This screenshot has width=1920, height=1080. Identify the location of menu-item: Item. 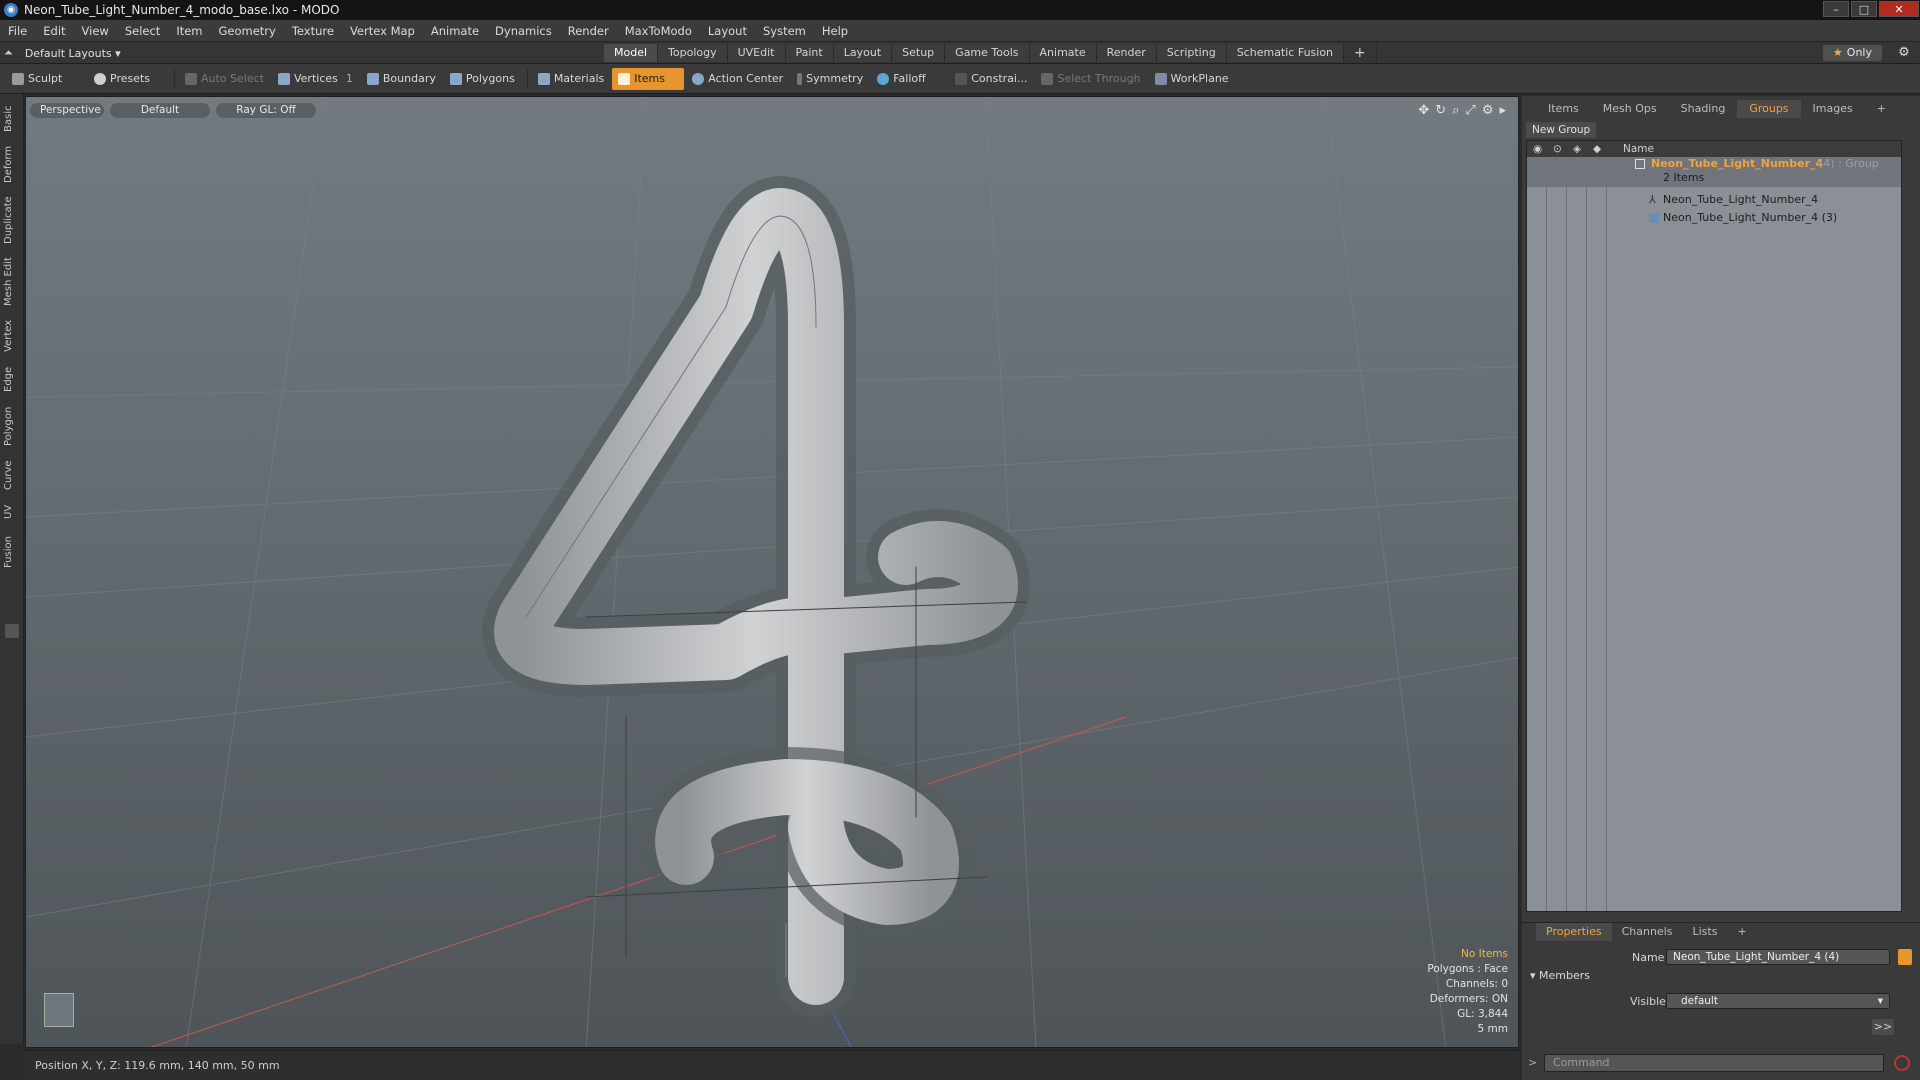
(189, 31).